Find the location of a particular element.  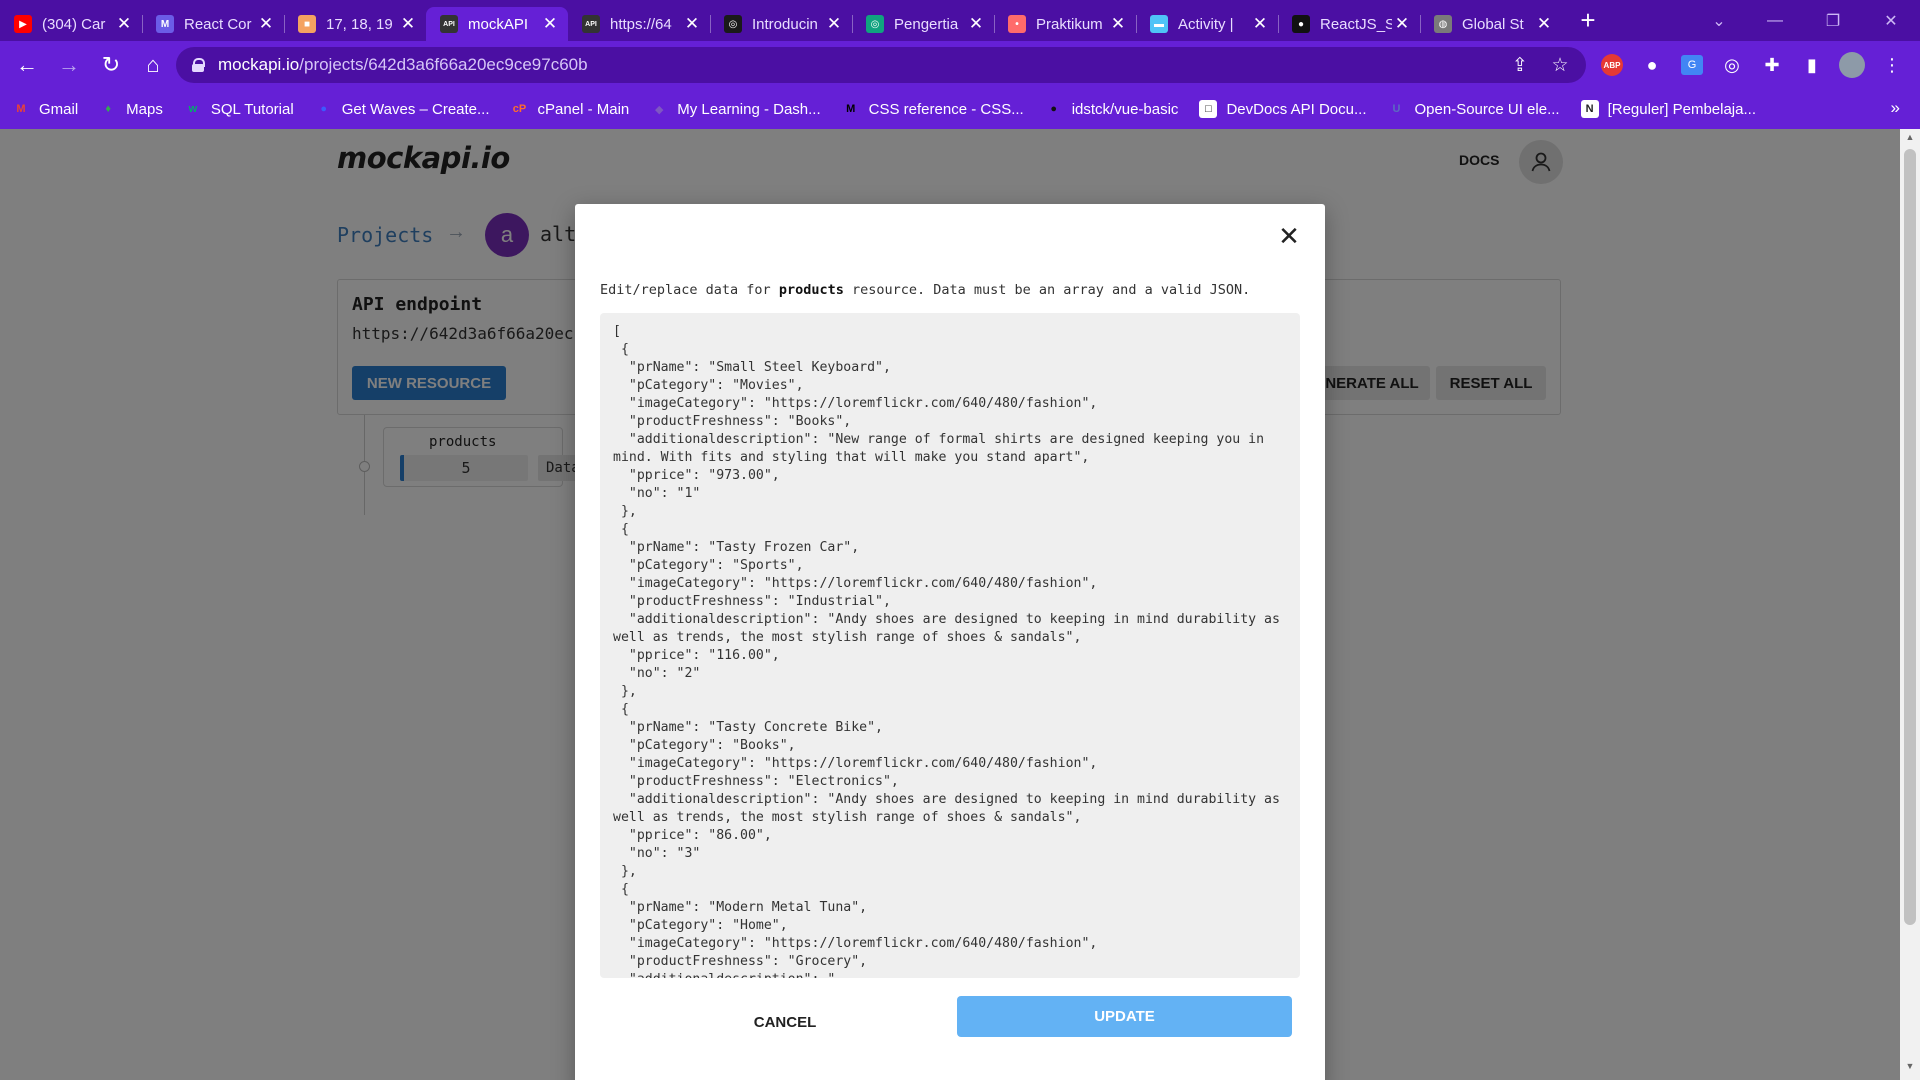

mdn-icon: M is located at coordinates (851, 109).